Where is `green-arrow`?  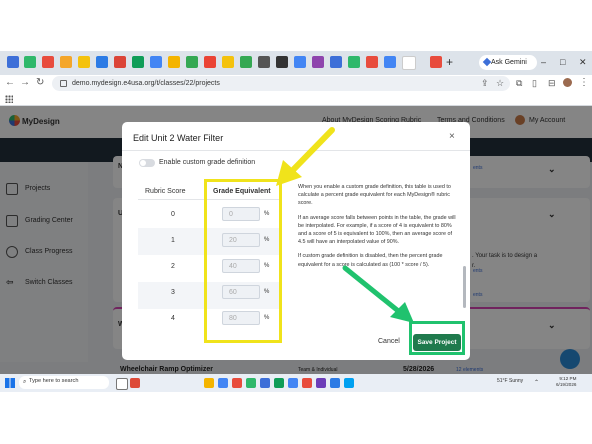 green-arrow is located at coordinates (378, 294).